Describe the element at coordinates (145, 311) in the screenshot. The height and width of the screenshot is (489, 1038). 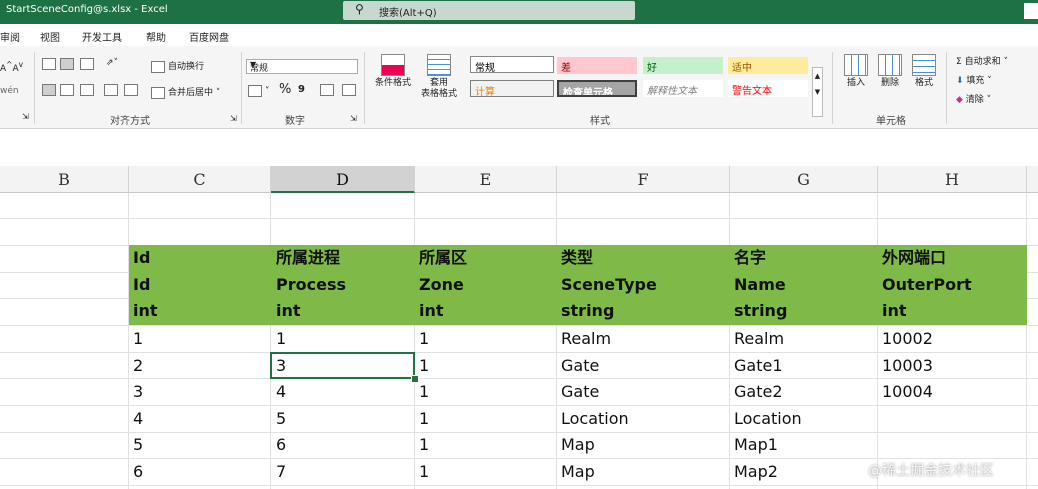
I see `header-cell-c: int` at that location.